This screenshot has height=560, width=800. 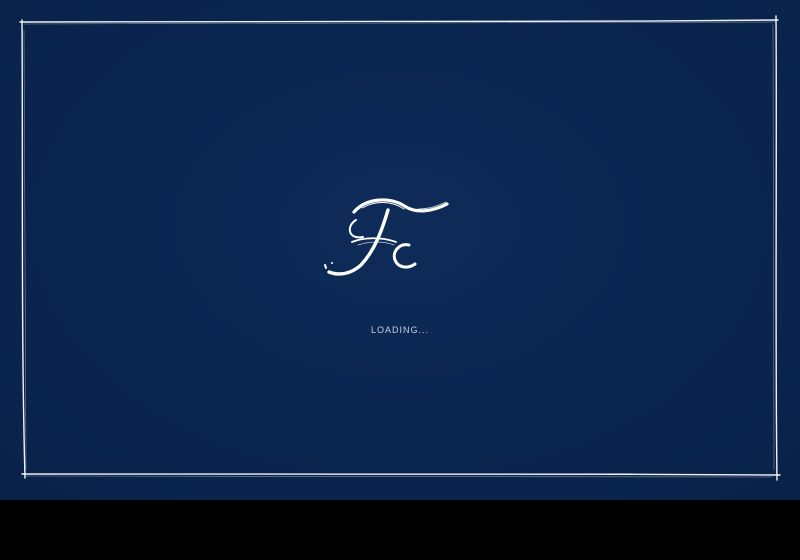 What do you see at coordinates (386, 237) in the screenshot?
I see `fc-monogram-logo` at bounding box center [386, 237].